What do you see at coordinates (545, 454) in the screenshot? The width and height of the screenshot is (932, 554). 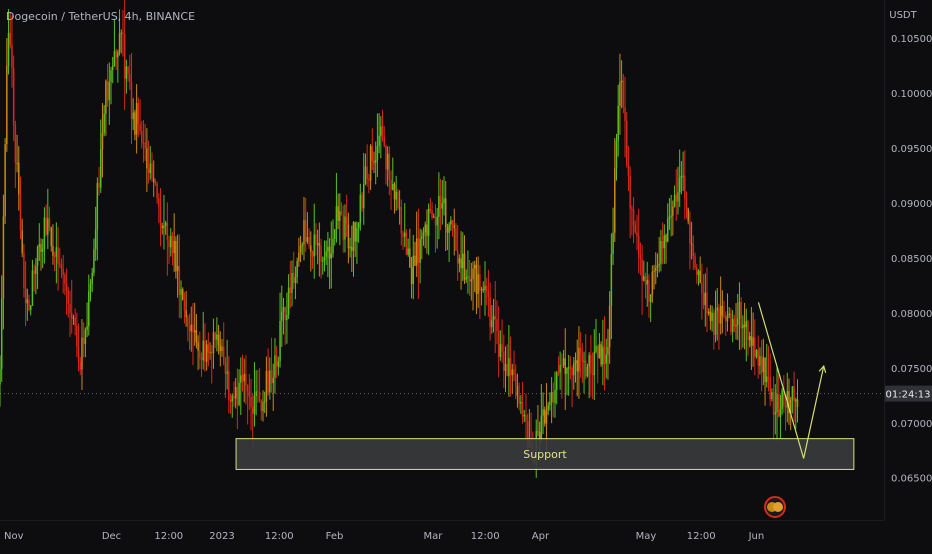 I see `support-zone-label: Support` at bounding box center [545, 454].